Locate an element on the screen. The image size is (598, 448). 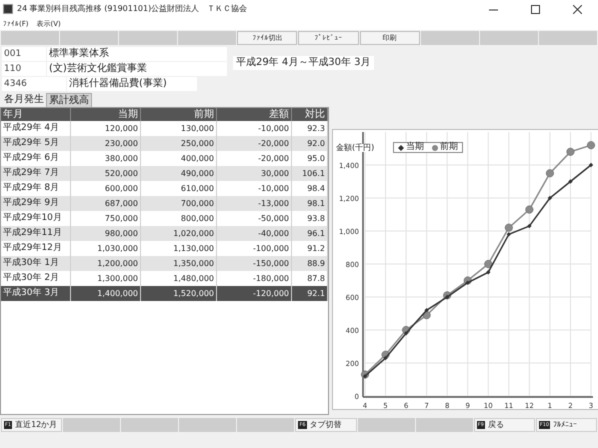
name-field: 消耗什器備品費(事業) is located at coordinates (132, 84).